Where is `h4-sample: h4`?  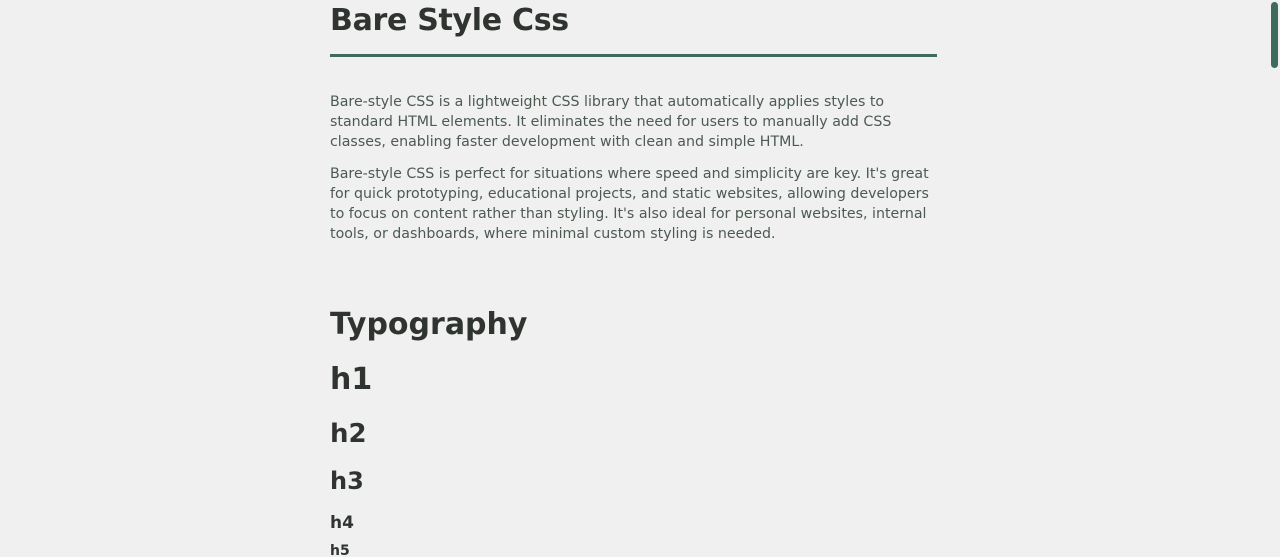
h4-sample: h4 is located at coordinates (342, 523).